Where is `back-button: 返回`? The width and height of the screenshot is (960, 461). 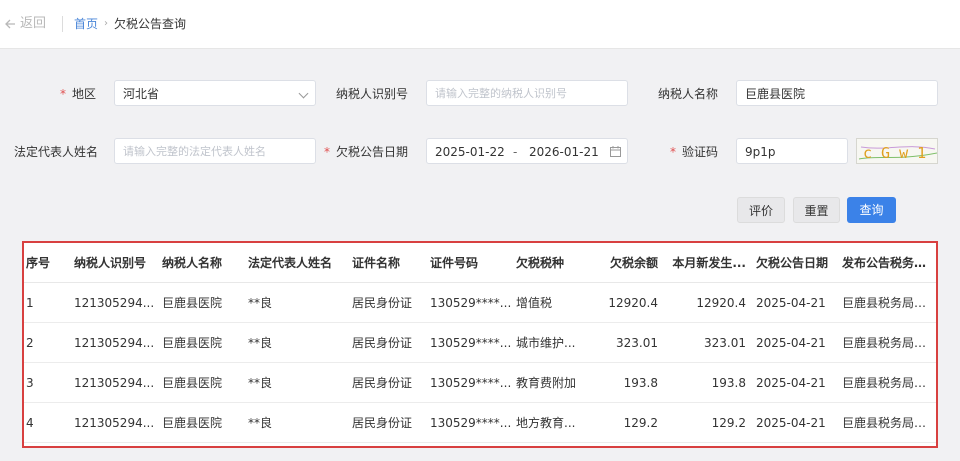 back-button: 返回 is located at coordinates (25, 24).